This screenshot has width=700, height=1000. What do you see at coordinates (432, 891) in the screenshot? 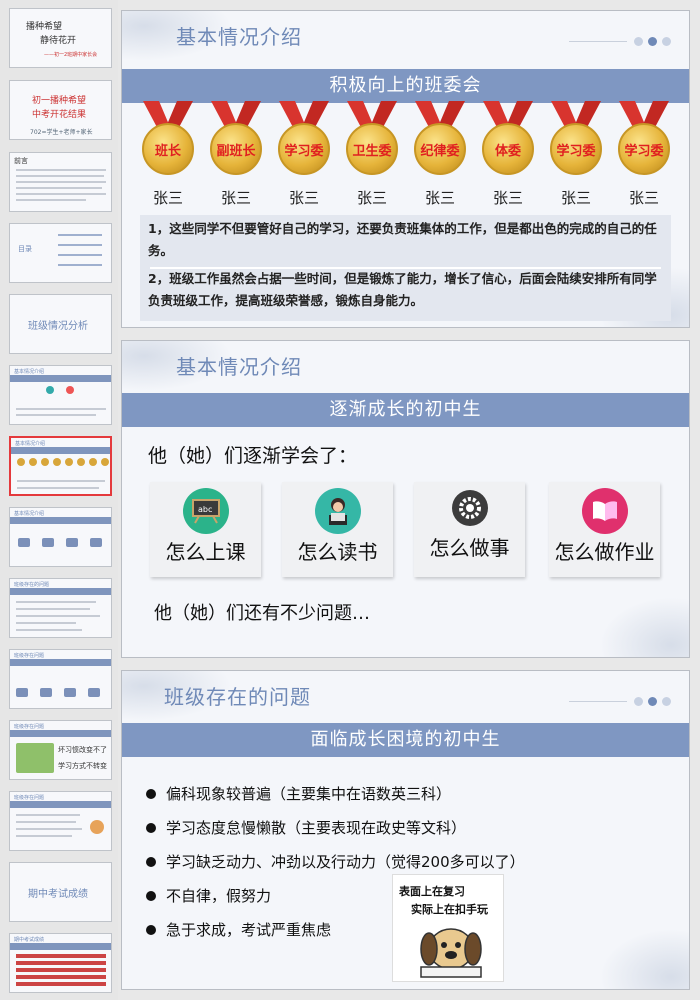
I see `cartoon-caption-1: 表面上在复习` at bounding box center [432, 891].